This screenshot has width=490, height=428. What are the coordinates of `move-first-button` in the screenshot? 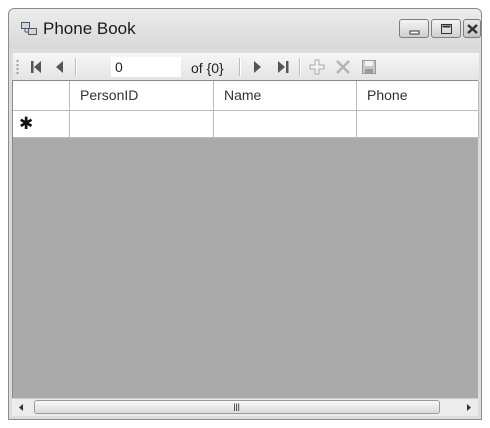 It's located at (37, 67).